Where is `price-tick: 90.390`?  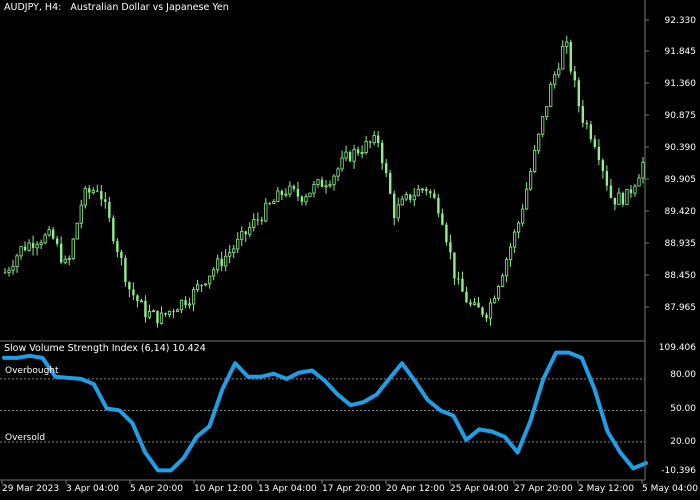
price-tick: 90.390 is located at coordinates (680, 148).